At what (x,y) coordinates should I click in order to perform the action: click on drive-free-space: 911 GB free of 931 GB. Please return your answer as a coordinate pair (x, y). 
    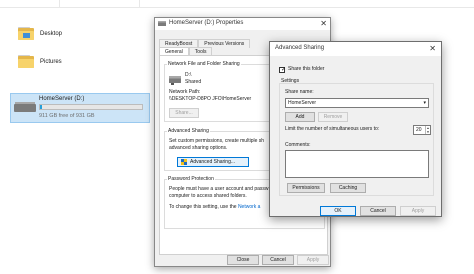
    Looking at the image, I should click on (67, 116).